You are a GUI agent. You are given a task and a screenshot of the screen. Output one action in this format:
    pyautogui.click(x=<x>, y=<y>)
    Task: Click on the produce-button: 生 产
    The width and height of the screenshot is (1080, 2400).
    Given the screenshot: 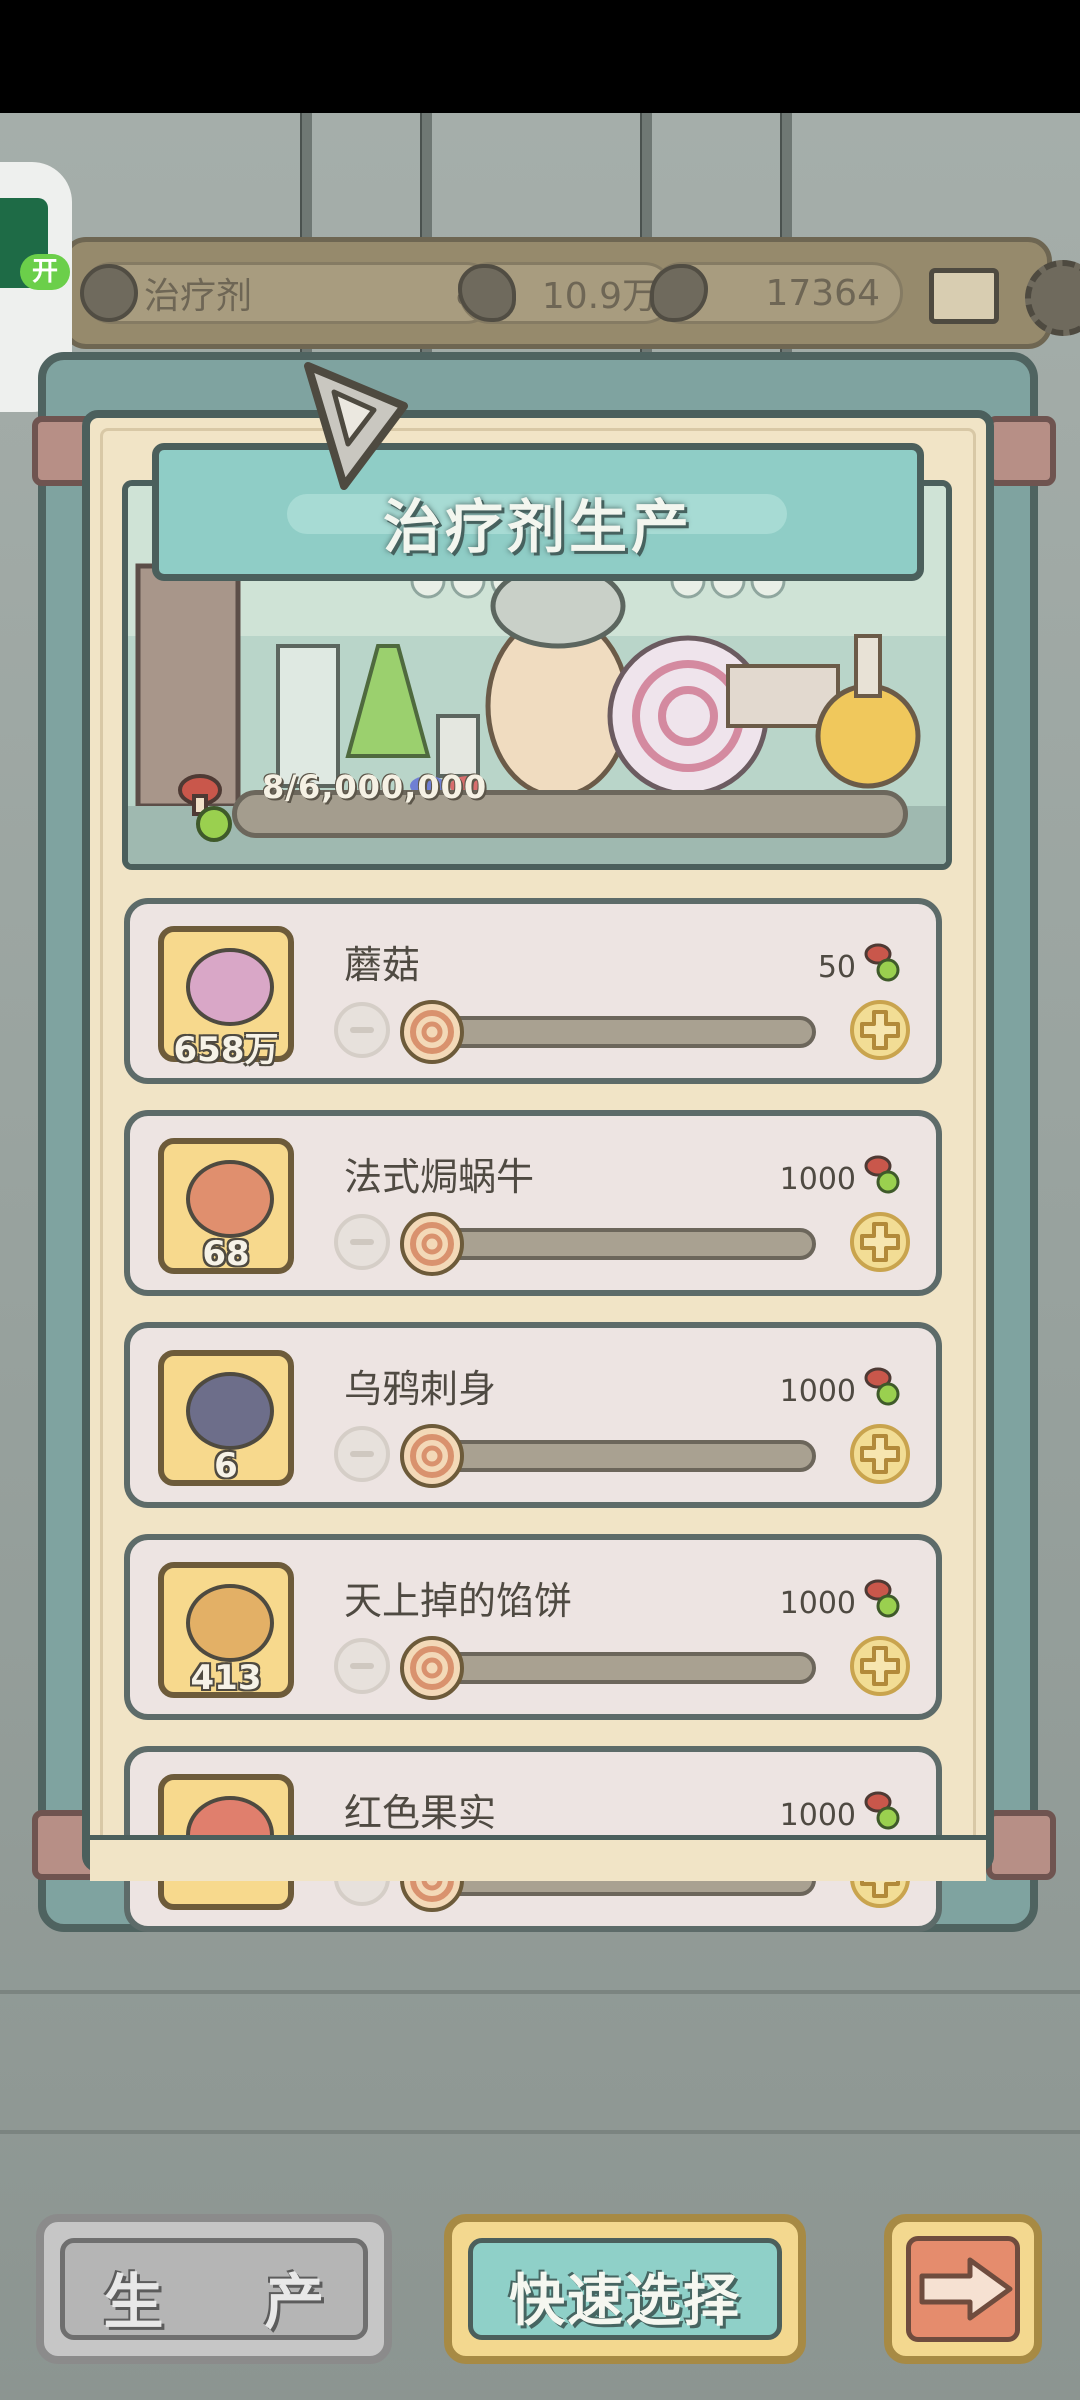 What is the action you would take?
    pyautogui.click(x=214, y=2289)
    